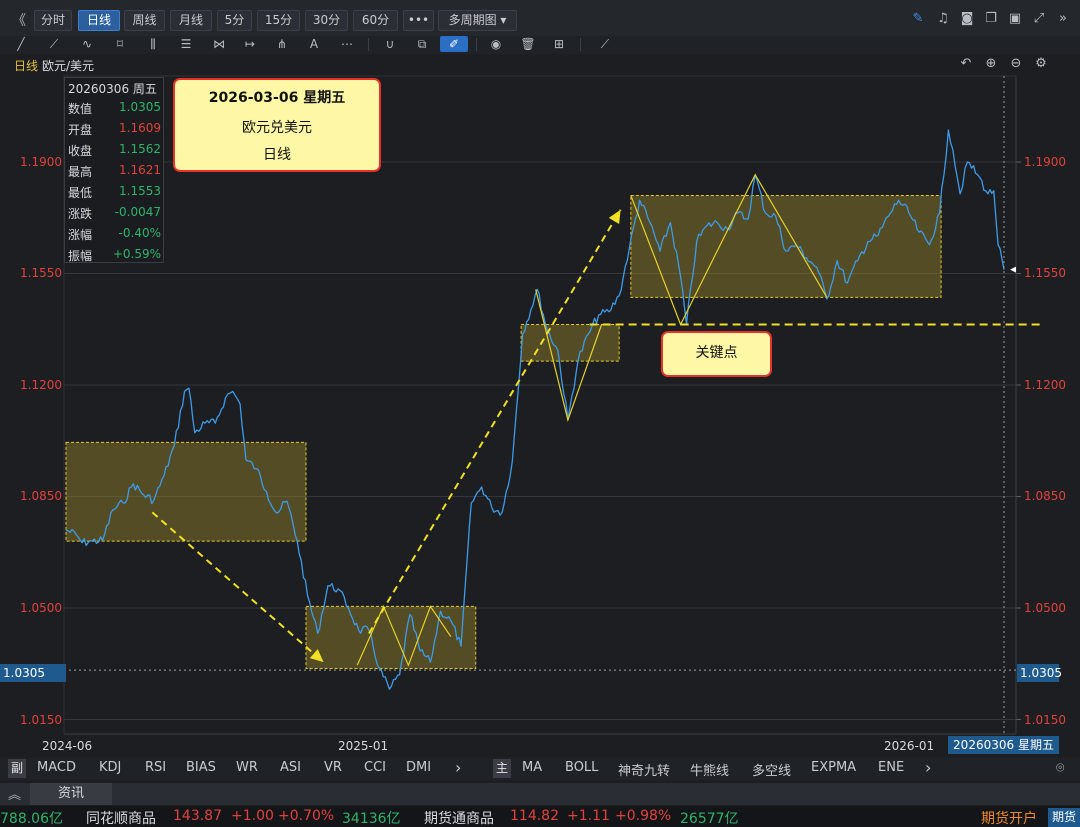 The height and width of the screenshot is (827, 1080). Describe the element at coordinates (1045, 162) in the screenshot. I see `y-tick-label-right: 1.1900` at that location.